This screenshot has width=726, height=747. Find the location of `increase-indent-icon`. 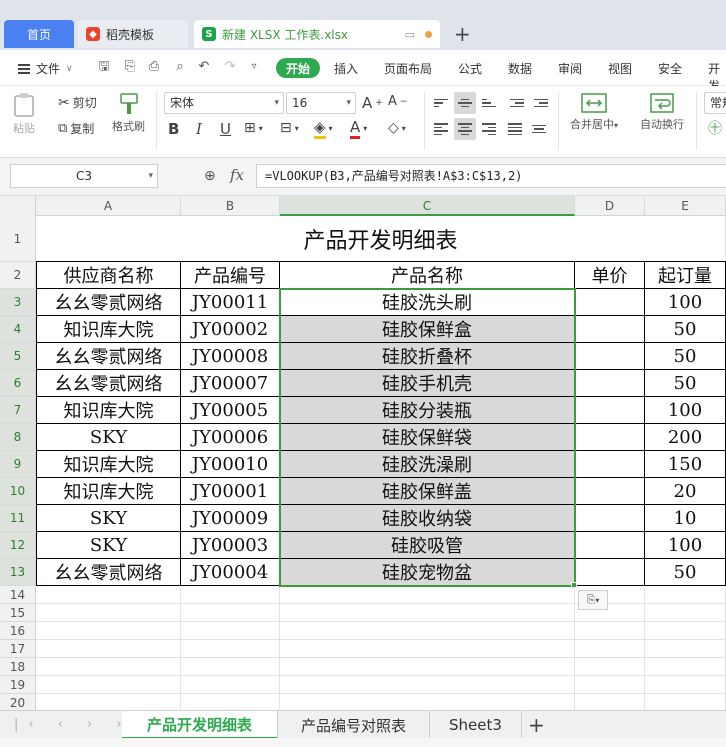

increase-indent-icon is located at coordinates (541, 103).